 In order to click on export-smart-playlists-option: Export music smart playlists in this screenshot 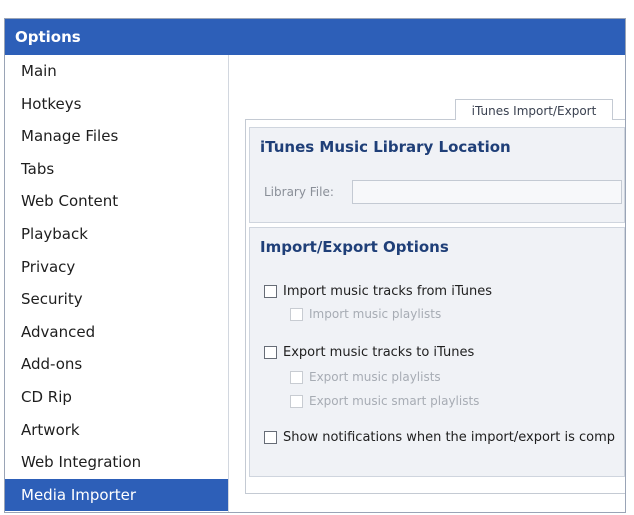, I will do `click(384, 401)`.